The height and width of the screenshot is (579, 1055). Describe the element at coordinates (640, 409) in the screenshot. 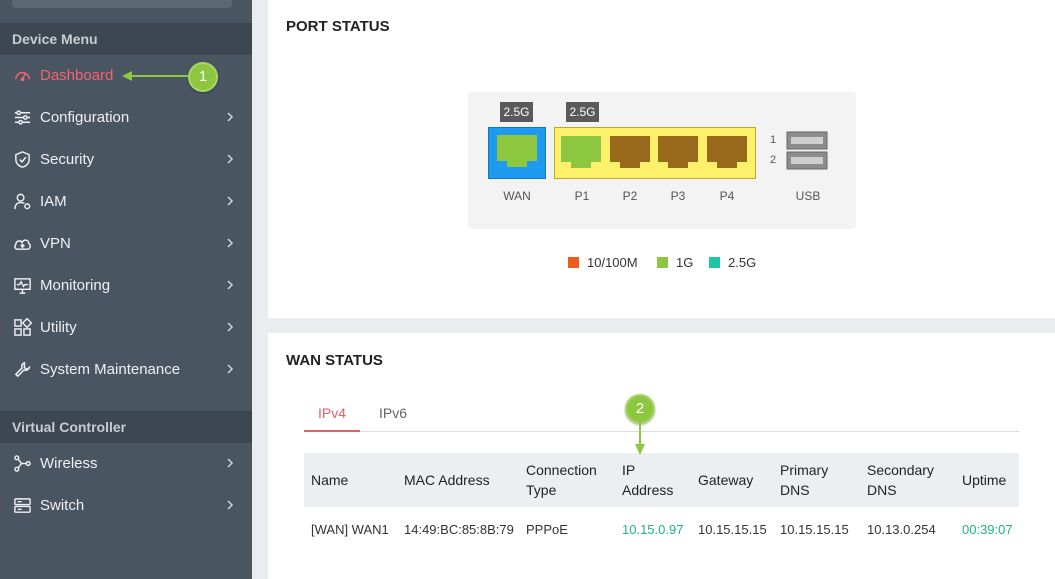

I see `callout-marker-2: 2` at that location.